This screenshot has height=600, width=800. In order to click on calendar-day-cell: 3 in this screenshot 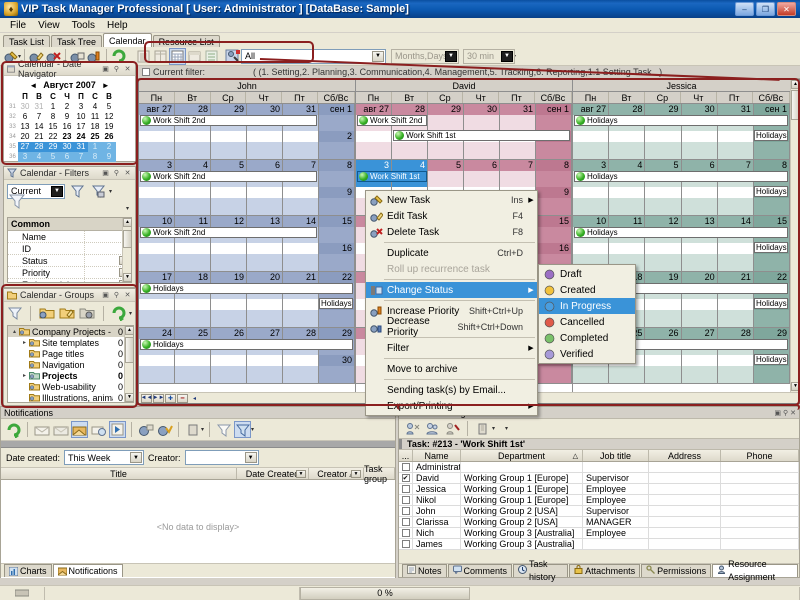, I will do `click(25, 157)`.